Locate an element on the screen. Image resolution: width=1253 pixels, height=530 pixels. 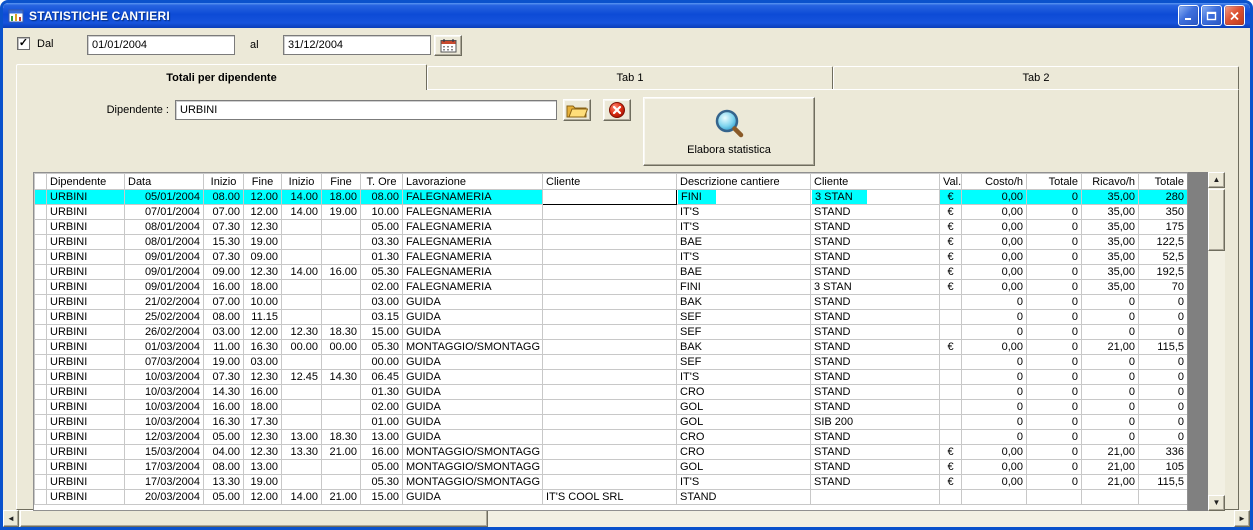
scroll-up-button is located at coordinates (1216, 180).